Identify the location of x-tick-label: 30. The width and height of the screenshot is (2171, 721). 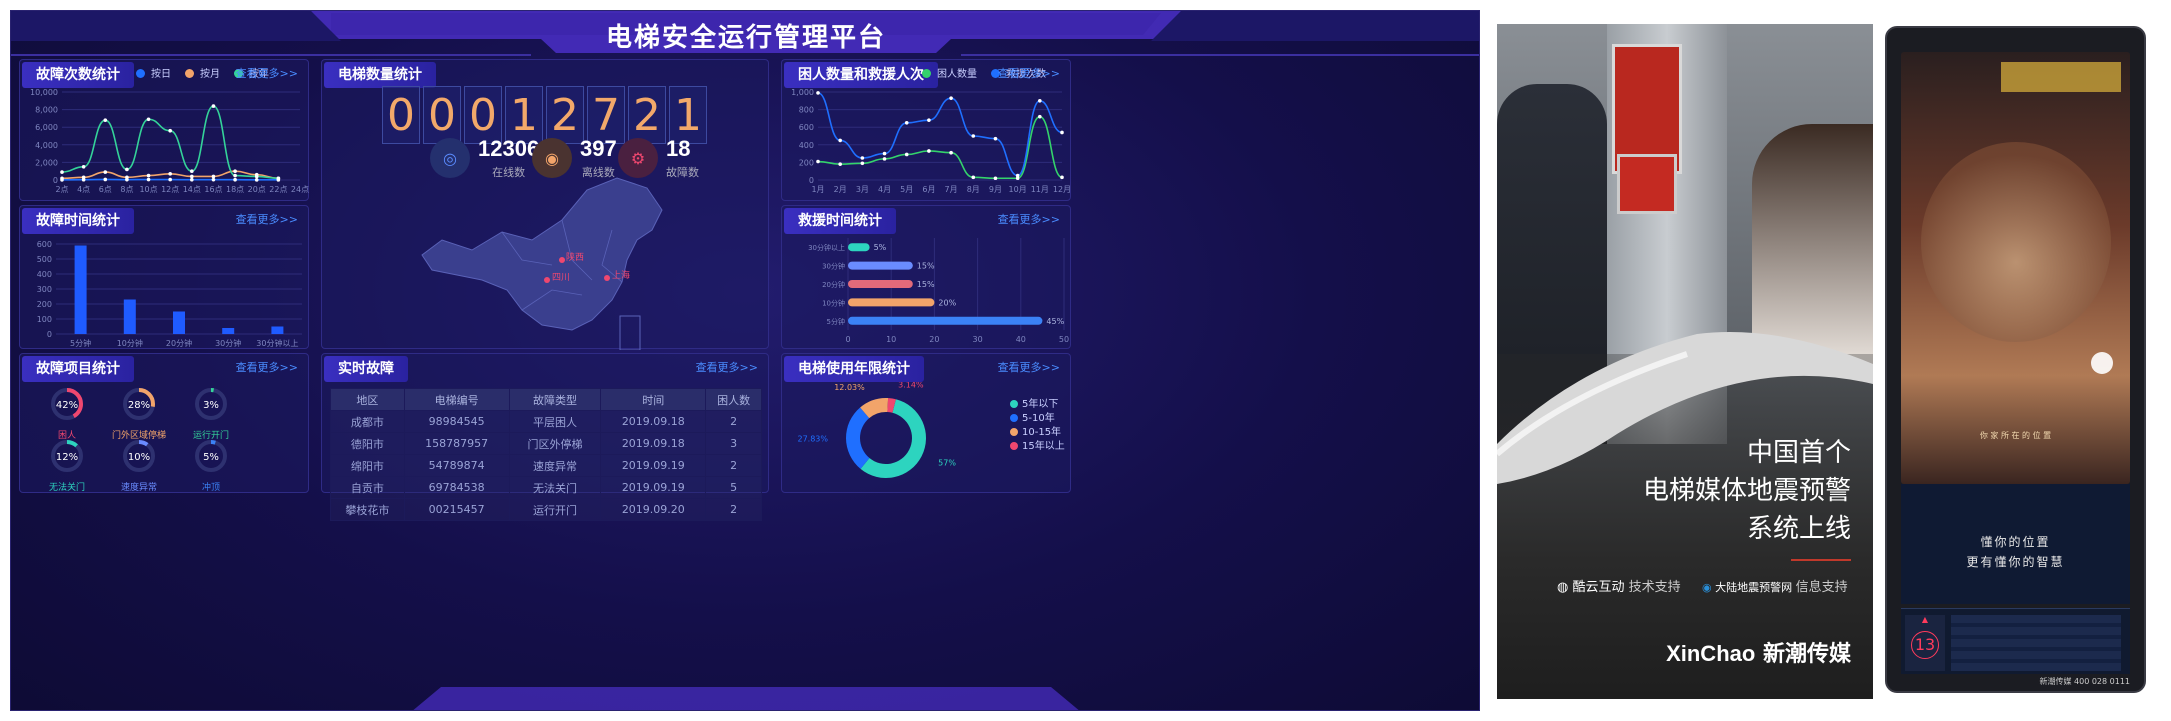
(978, 339).